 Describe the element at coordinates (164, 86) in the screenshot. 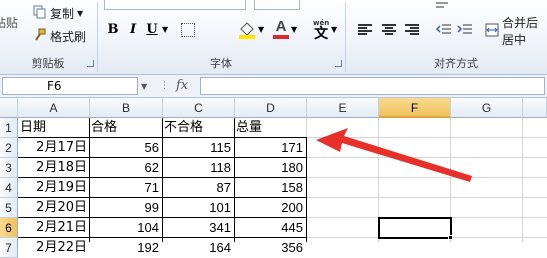

I see `formula-bar-grip-icon: ⋮` at that location.